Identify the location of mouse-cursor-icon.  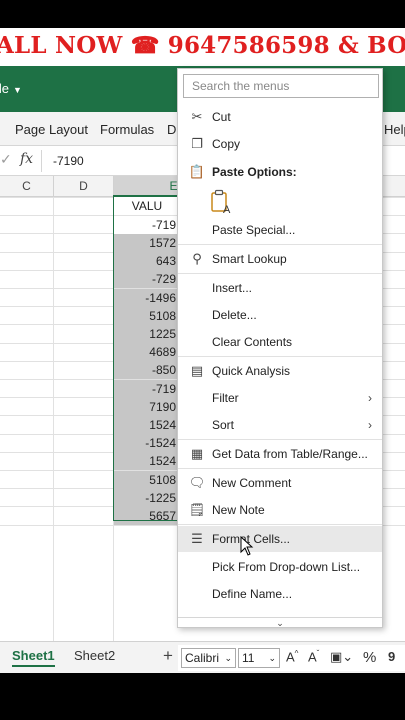
(247, 546).